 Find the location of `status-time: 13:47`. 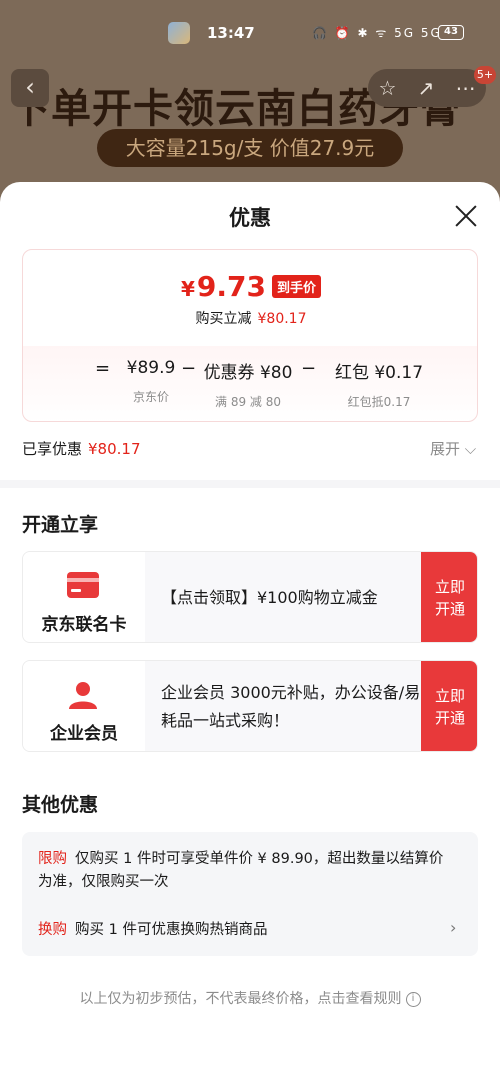

status-time: 13:47 is located at coordinates (231, 33).